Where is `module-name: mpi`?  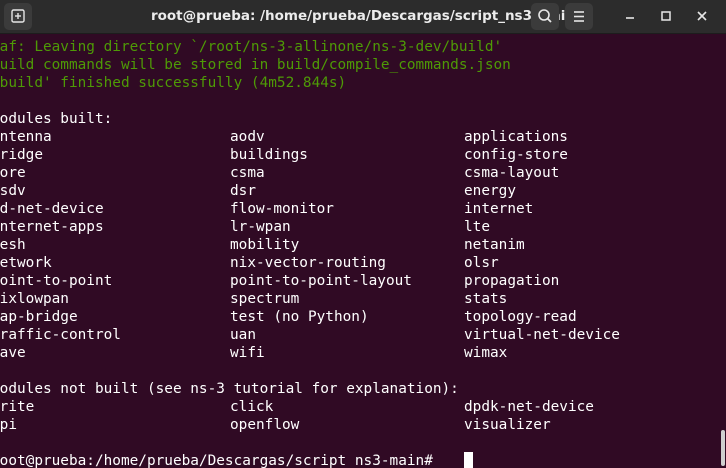 module-name: mpi is located at coordinates (8, 425).